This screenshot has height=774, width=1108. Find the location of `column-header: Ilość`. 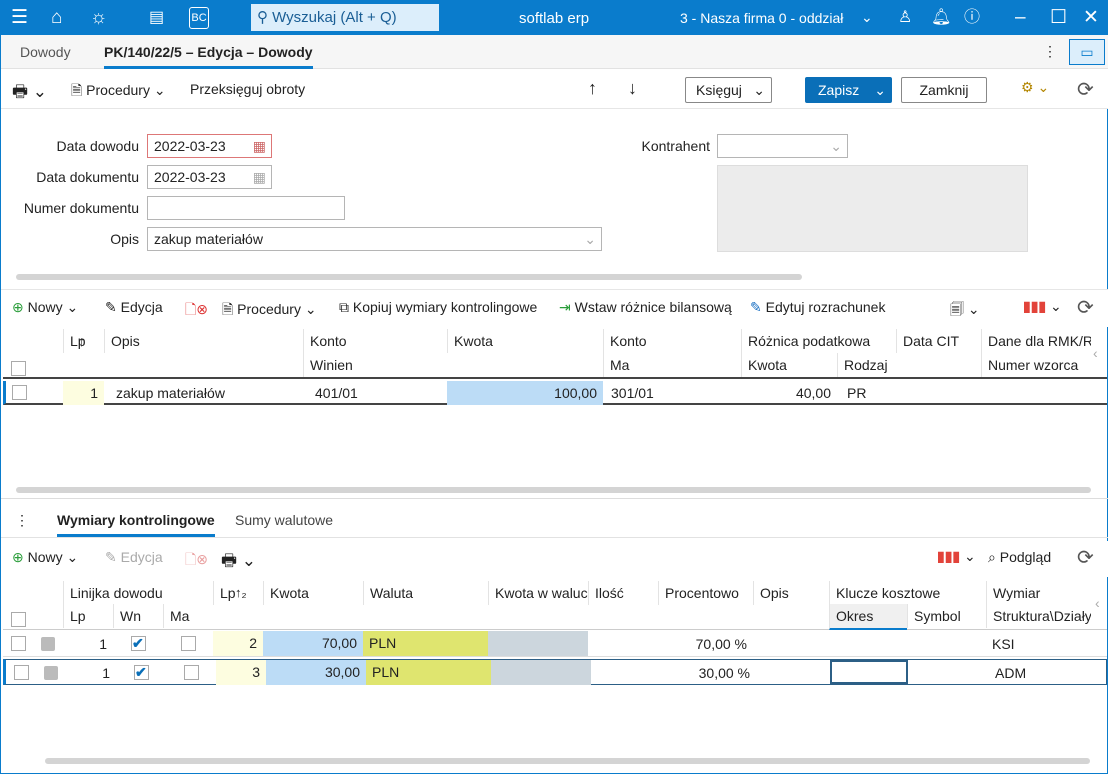

column-header: Ilość is located at coordinates (623, 593).